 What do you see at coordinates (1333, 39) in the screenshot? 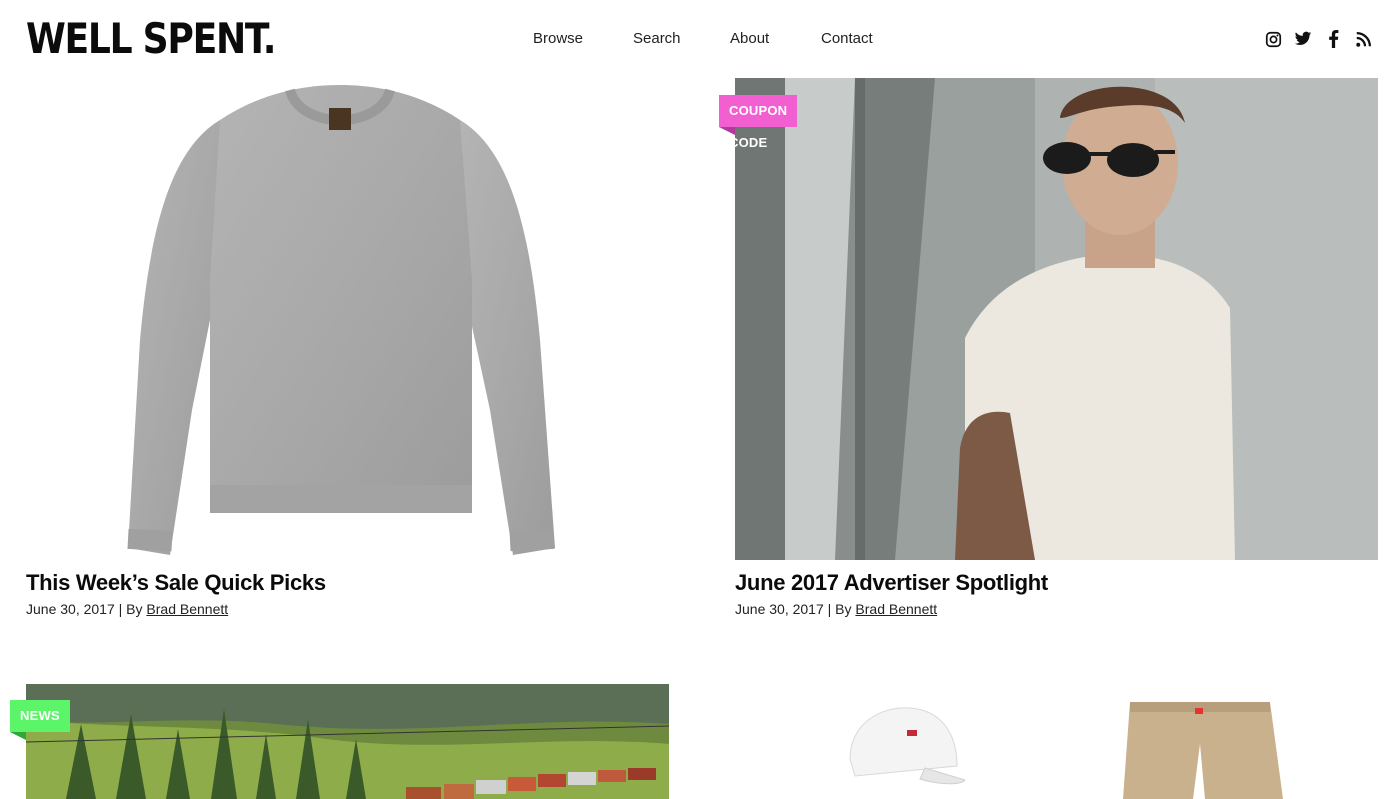
I see `facebook-icon` at bounding box center [1333, 39].